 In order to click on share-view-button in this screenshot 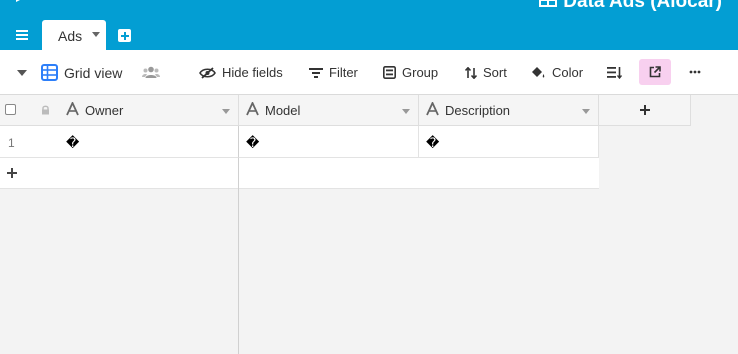, I will do `click(655, 72)`.